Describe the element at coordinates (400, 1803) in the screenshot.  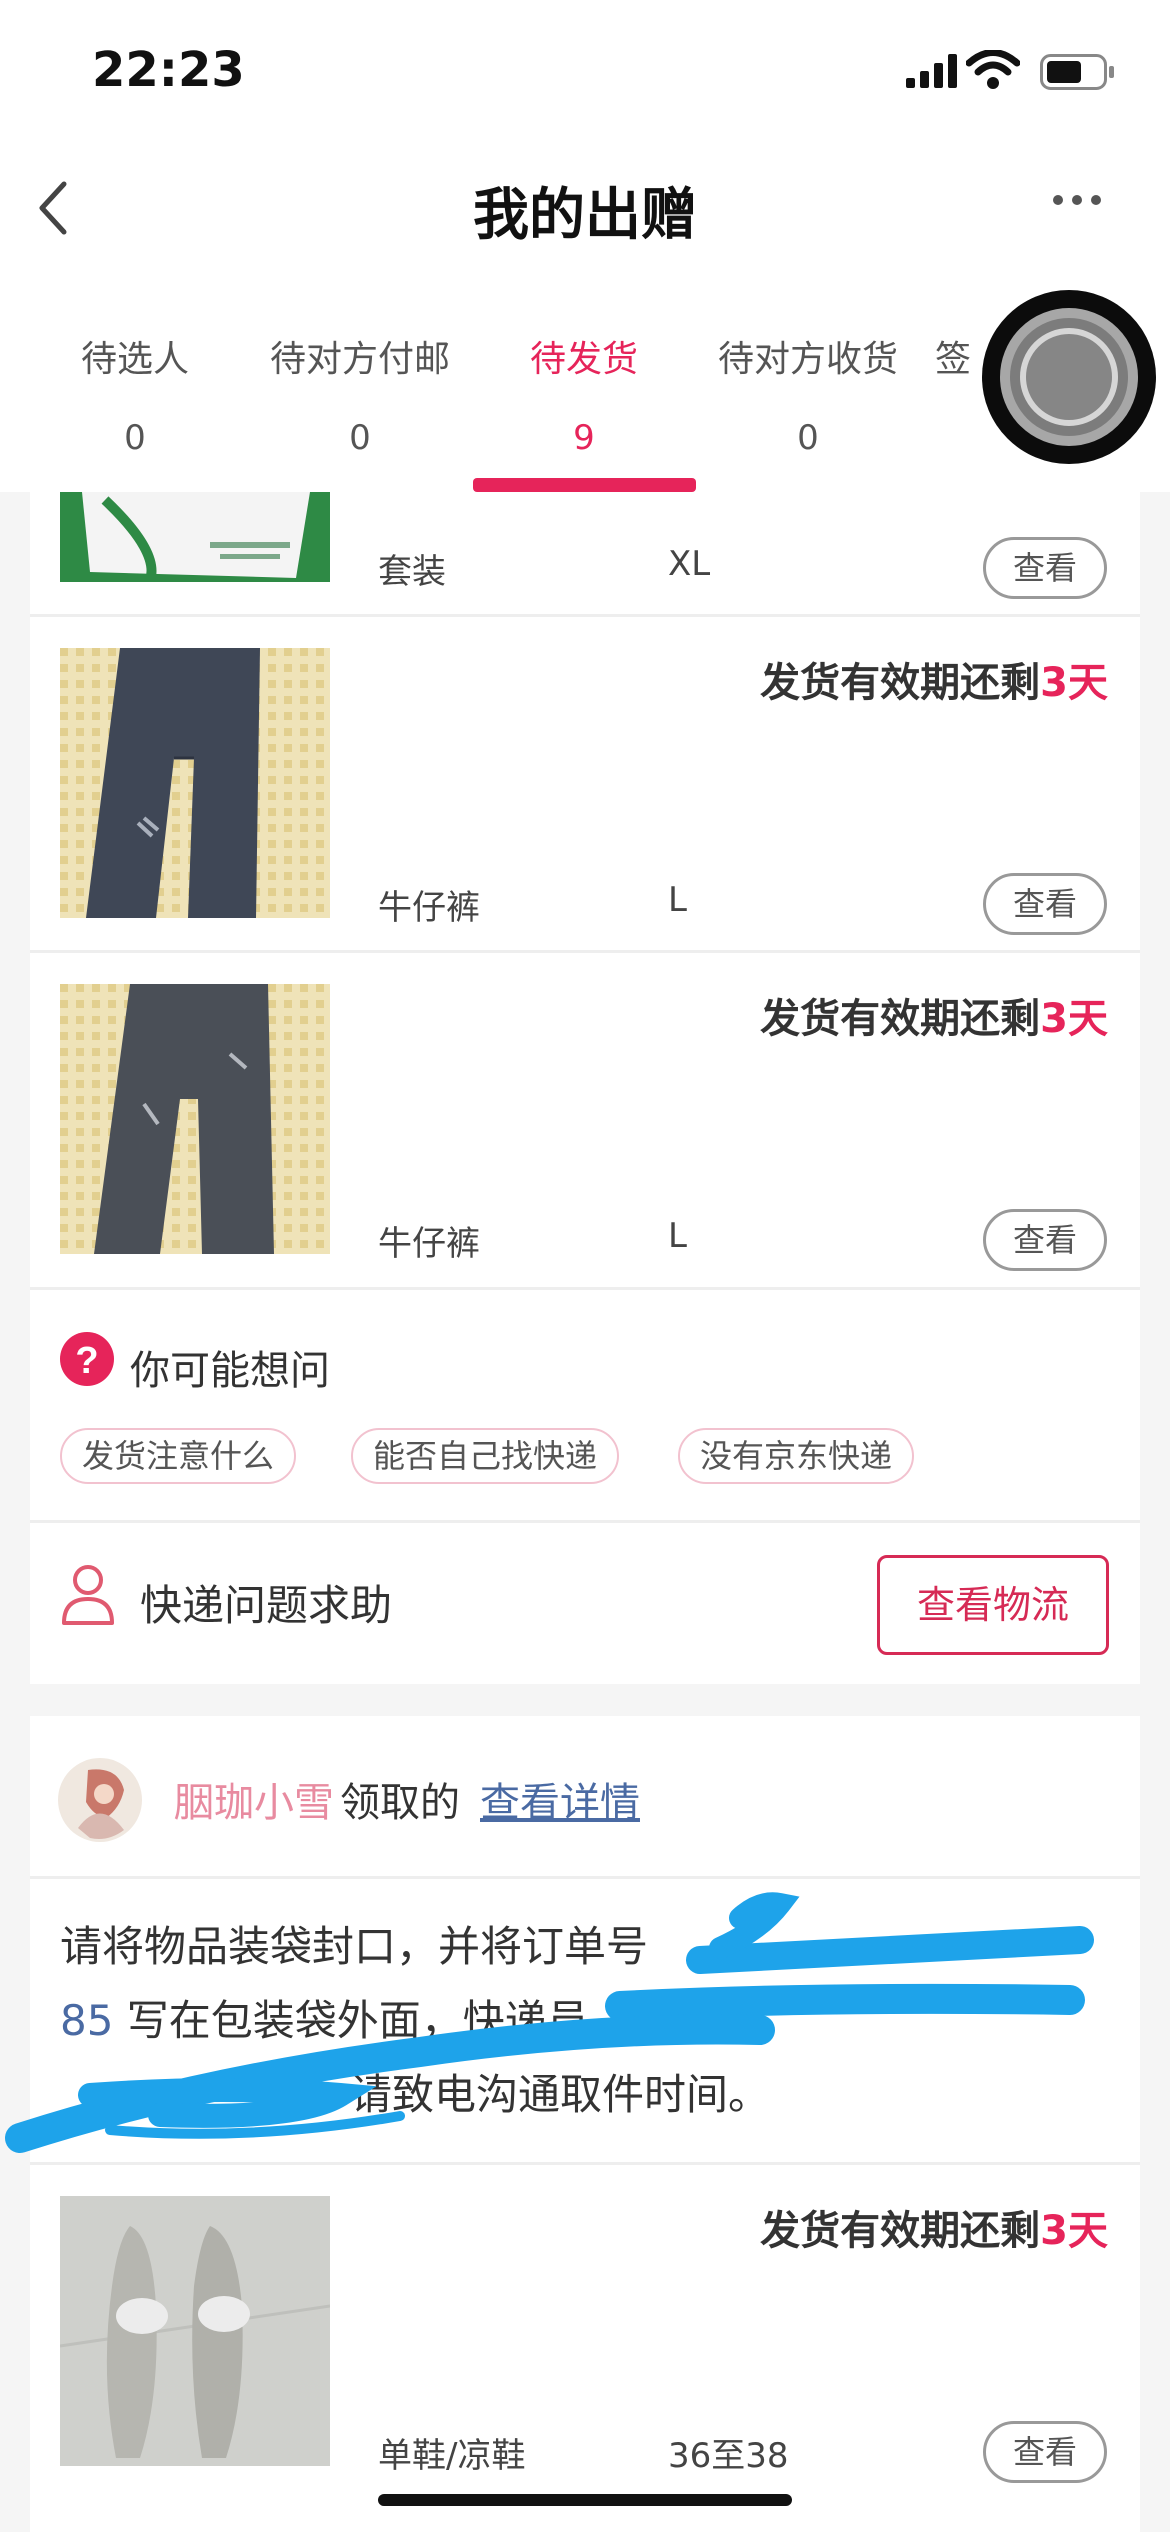
I see `claimed-label: 领取的` at that location.